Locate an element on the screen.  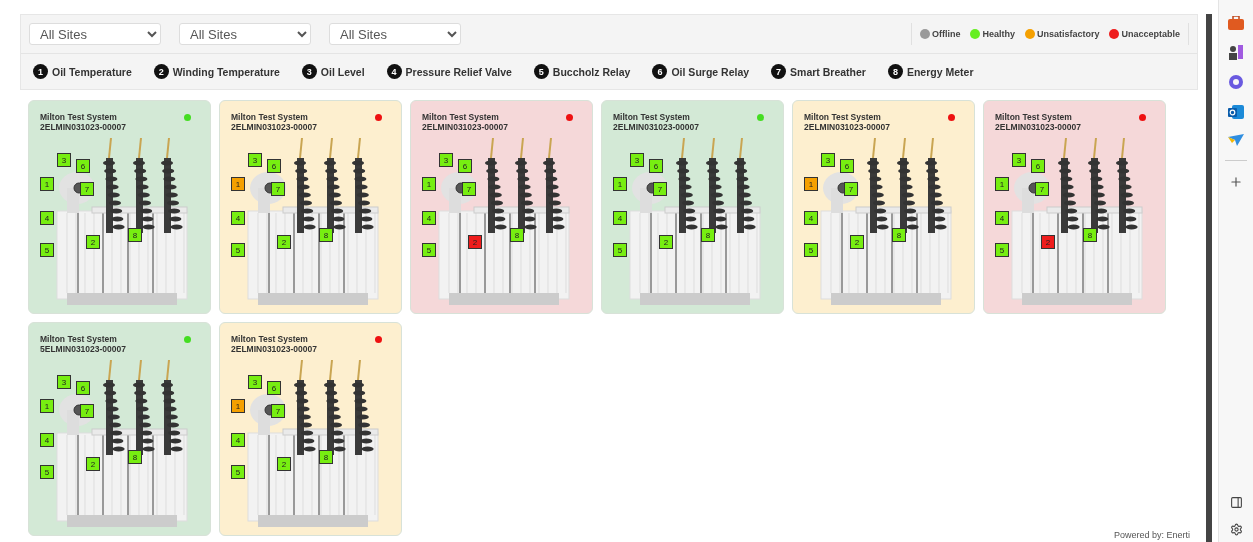
legend-label: Unacceptable is located at coordinates (1150, 34).